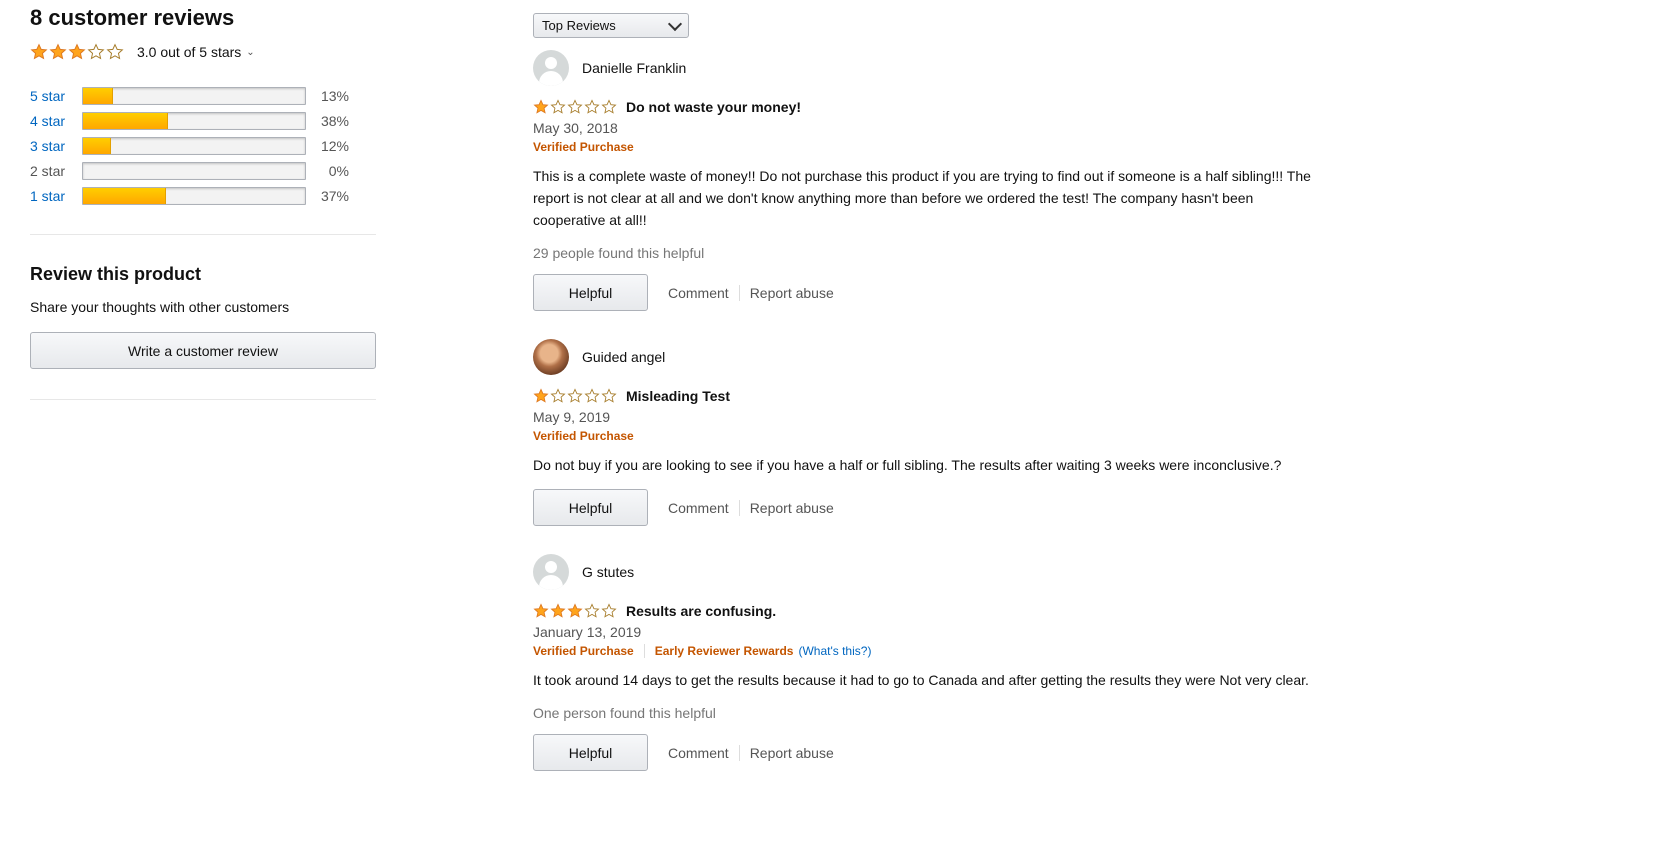 The height and width of the screenshot is (848, 1654). What do you see at coordinates (250, 52) in the screenshot?
I see `chevron-down-icon: ⌄` at bounding box center [250, 52].